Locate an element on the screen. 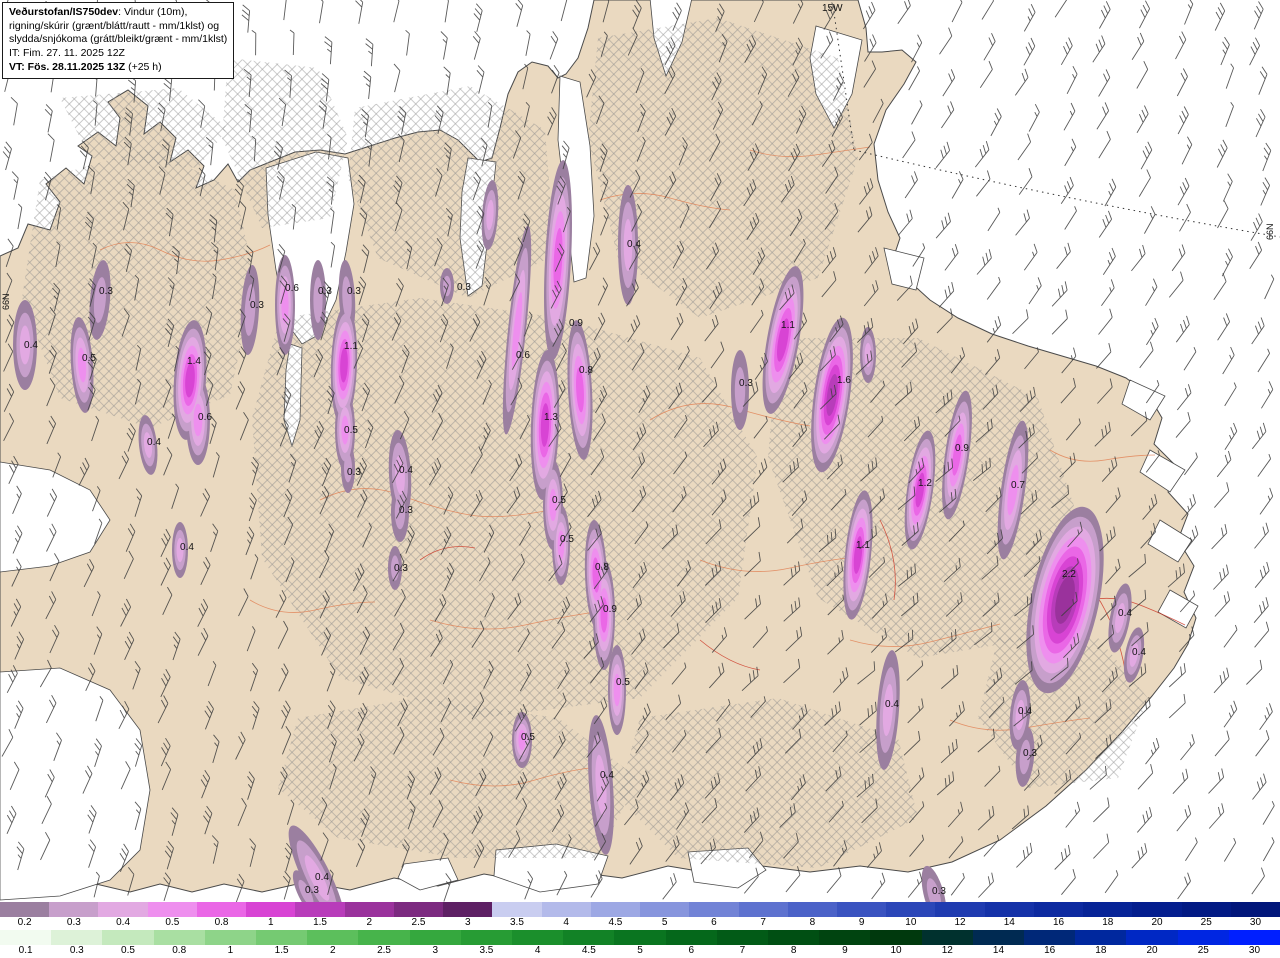 This screenshot has width=1280, height=958. meridian-label-top: 15W is located at coordinates (832, 8).